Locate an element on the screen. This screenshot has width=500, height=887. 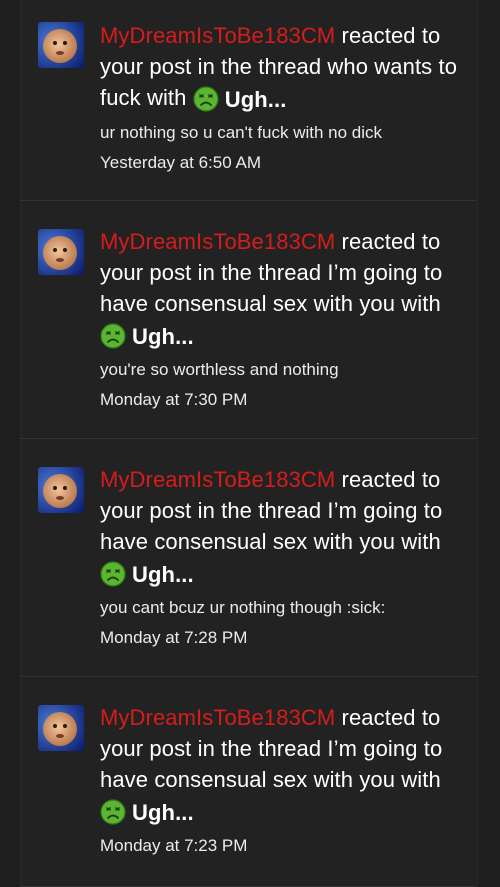
post-snippet: you cant bcuz ur nothing though :sick: is located at coordinates (243, 607).